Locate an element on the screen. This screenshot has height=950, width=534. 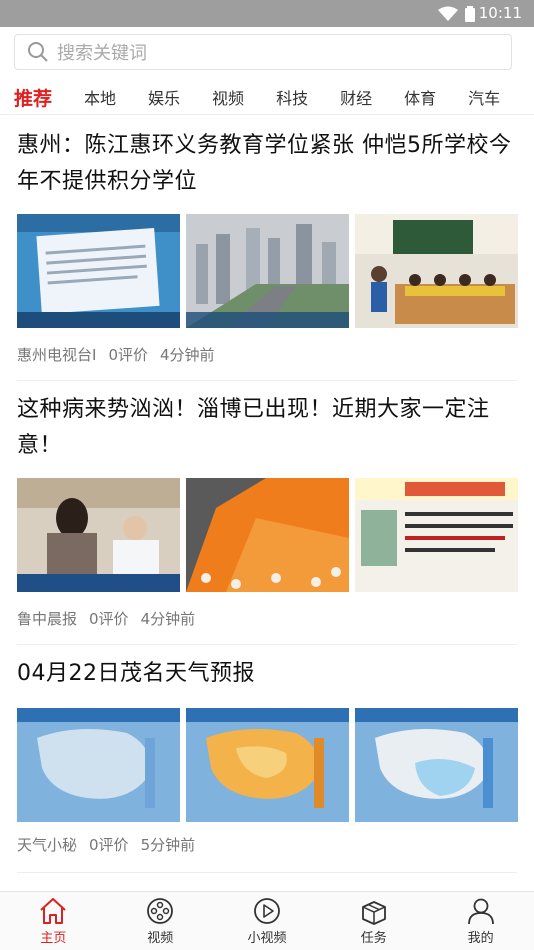
user-icon is located at coordinates (480, 911).